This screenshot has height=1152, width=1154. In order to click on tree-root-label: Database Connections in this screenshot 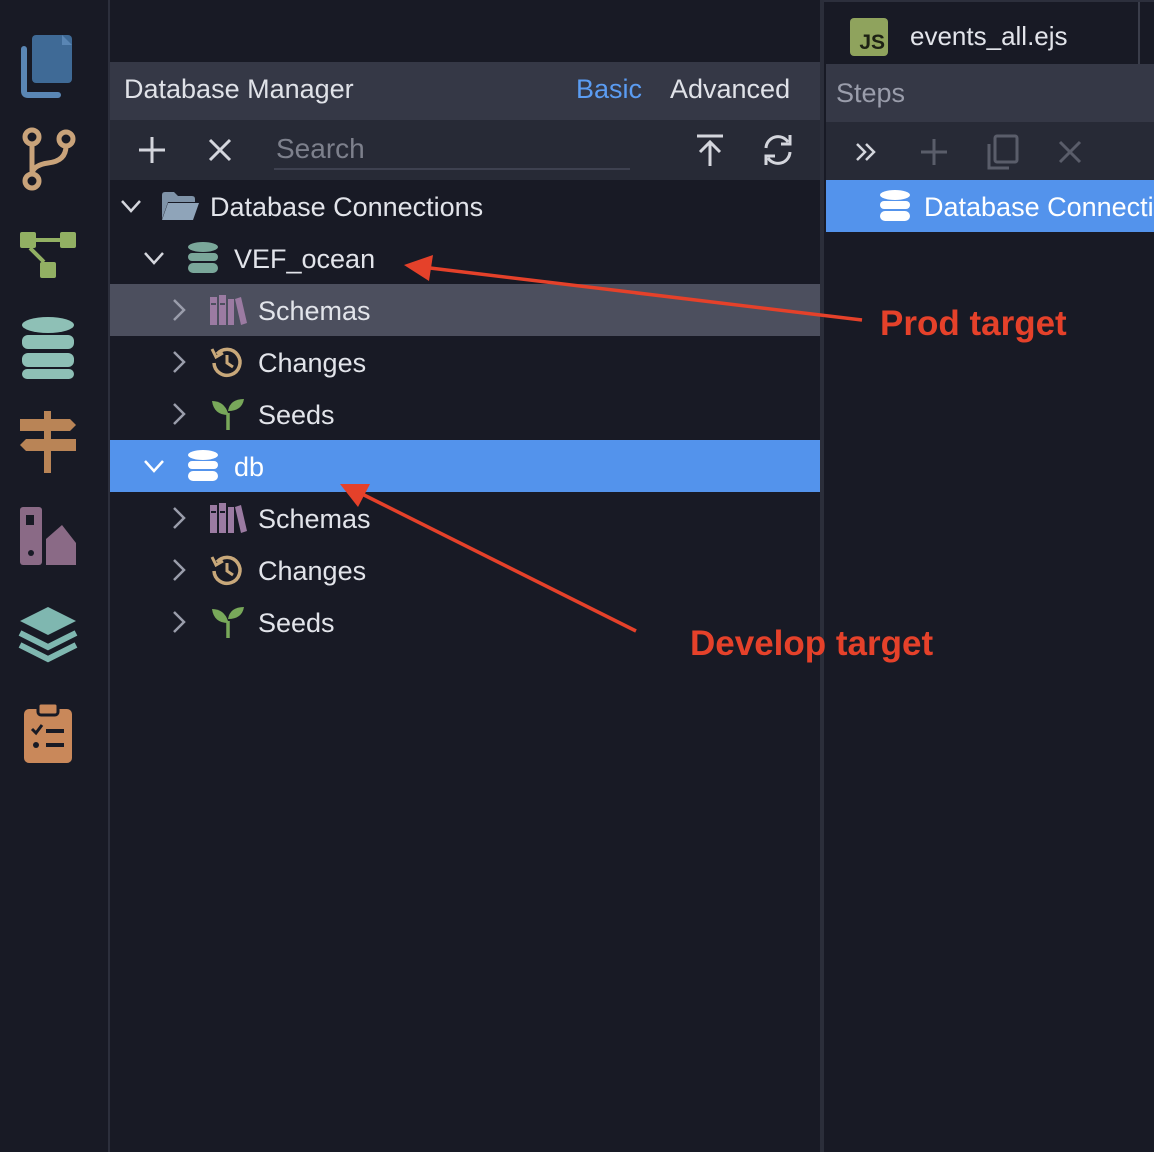, I will do `click(347, 207)`.